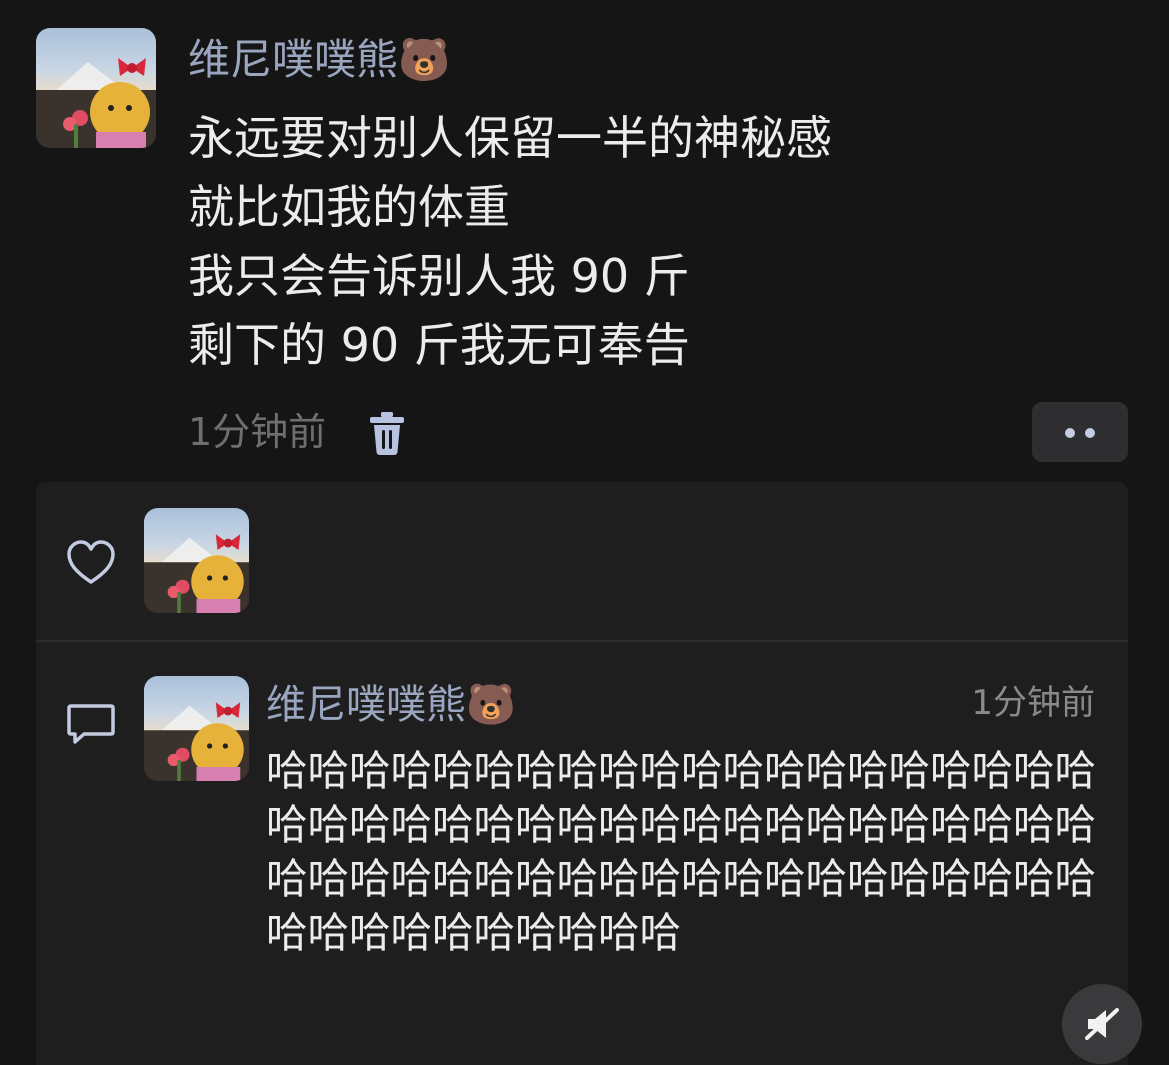  What do you see at coordinates (510, 138) in the screenshot?
I see `post-line: 永远要对别人保留一半的神秘感` at bounding box center [510, 138].